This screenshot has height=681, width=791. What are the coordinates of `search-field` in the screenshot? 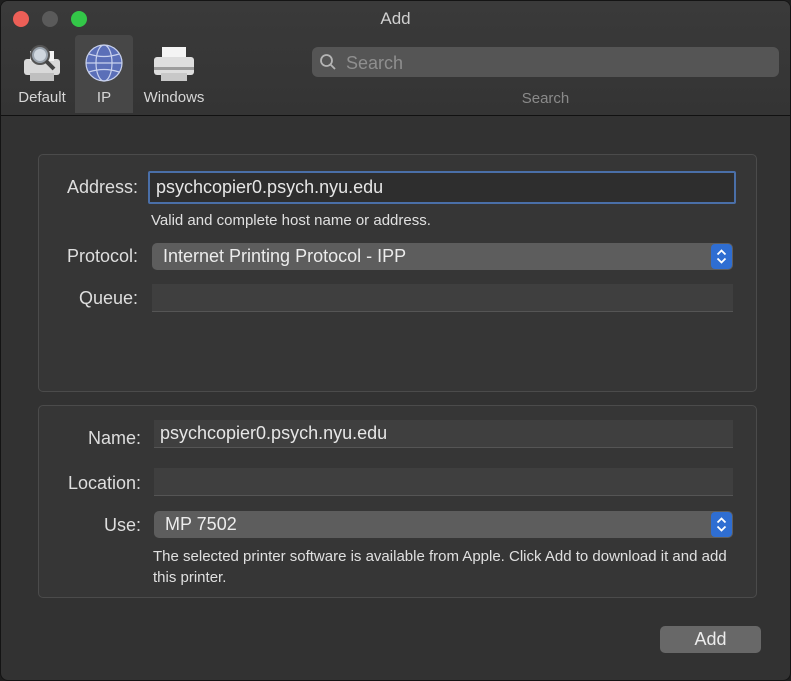 It's located at (545, 63).